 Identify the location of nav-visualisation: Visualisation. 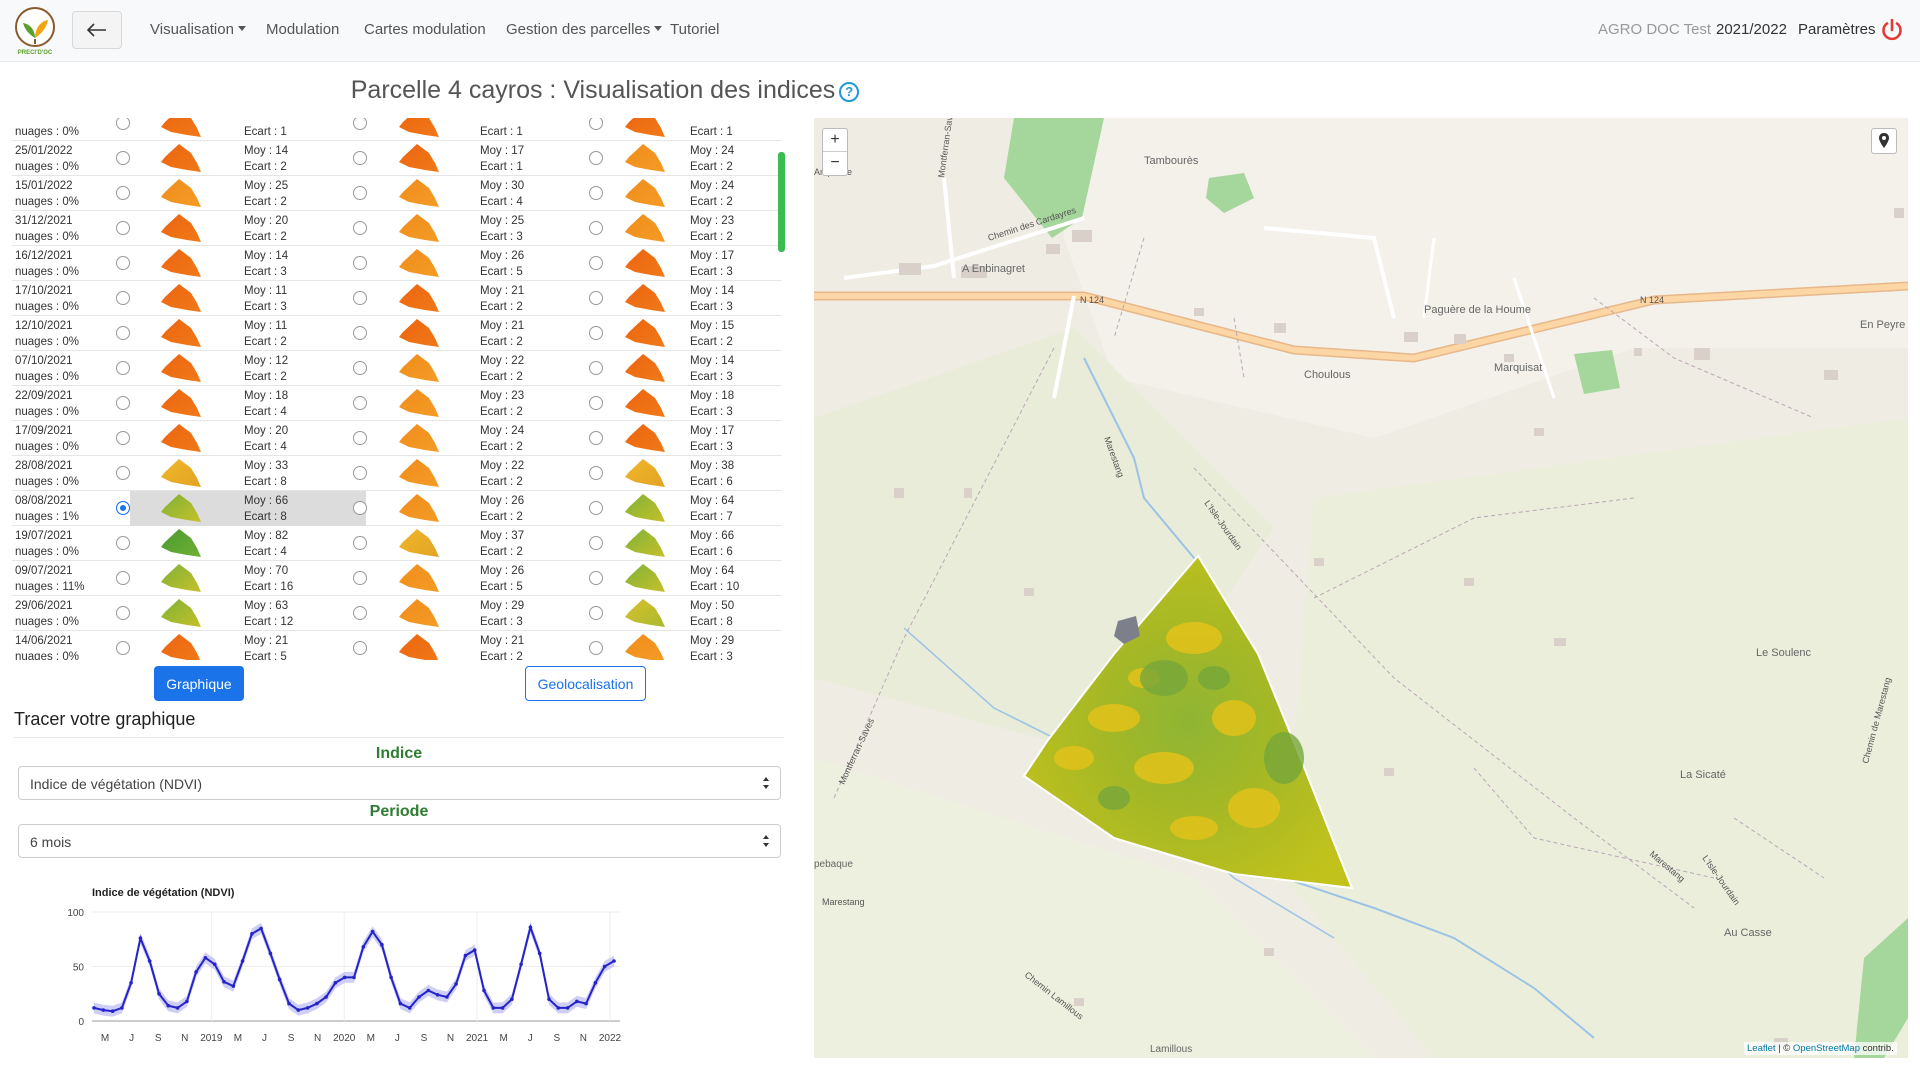
(198, 29).